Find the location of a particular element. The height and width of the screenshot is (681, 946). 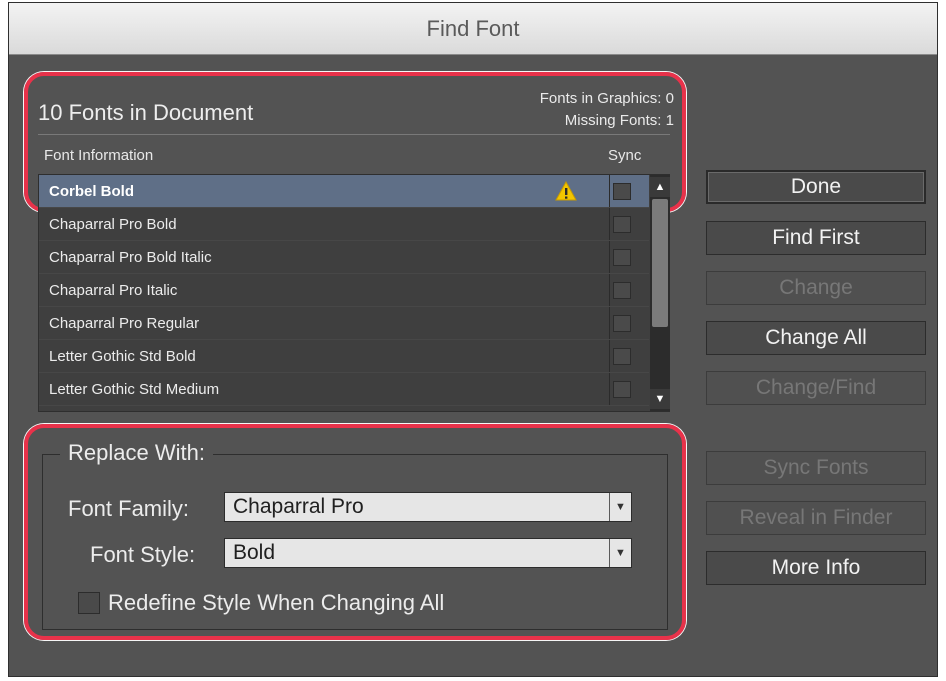

missing-fonts: Missing Fonts: 1 is located at coordinates (619, 120).